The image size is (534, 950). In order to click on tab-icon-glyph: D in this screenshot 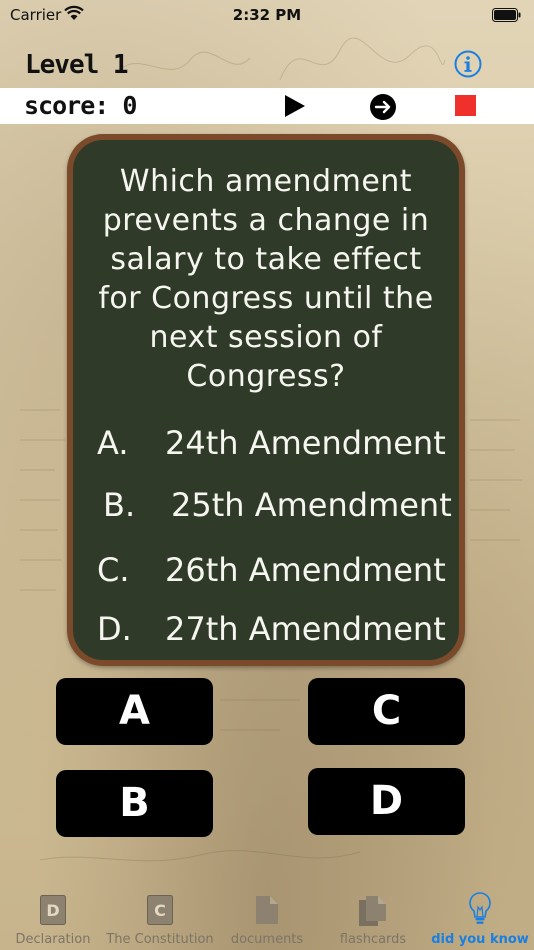, I will do `click(52, 910)`.